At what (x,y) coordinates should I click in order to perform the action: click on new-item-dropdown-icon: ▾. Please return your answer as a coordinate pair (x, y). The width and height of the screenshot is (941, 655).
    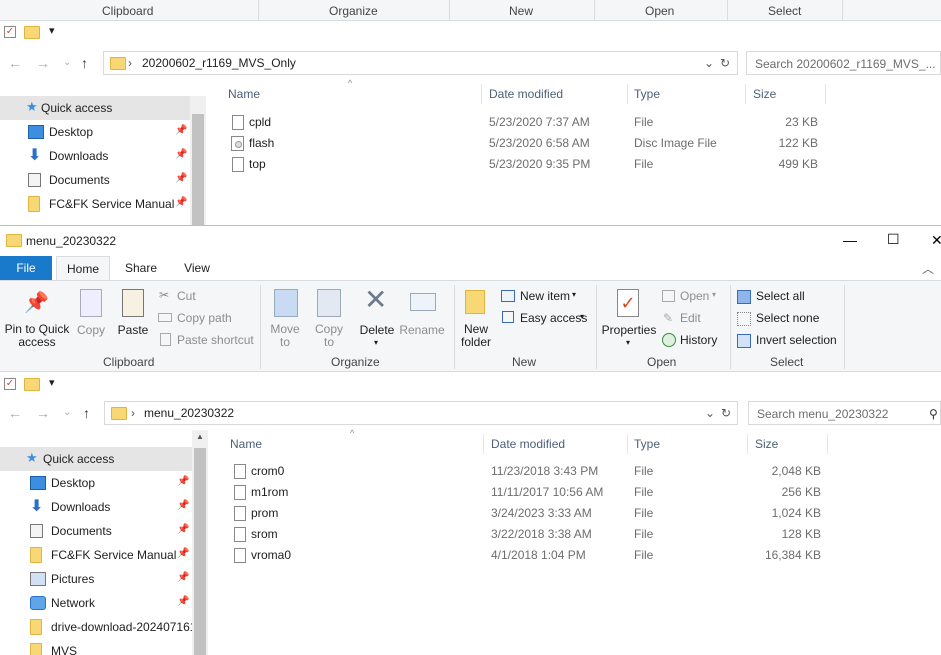
    Looking at the image, I should click on (574, 294).